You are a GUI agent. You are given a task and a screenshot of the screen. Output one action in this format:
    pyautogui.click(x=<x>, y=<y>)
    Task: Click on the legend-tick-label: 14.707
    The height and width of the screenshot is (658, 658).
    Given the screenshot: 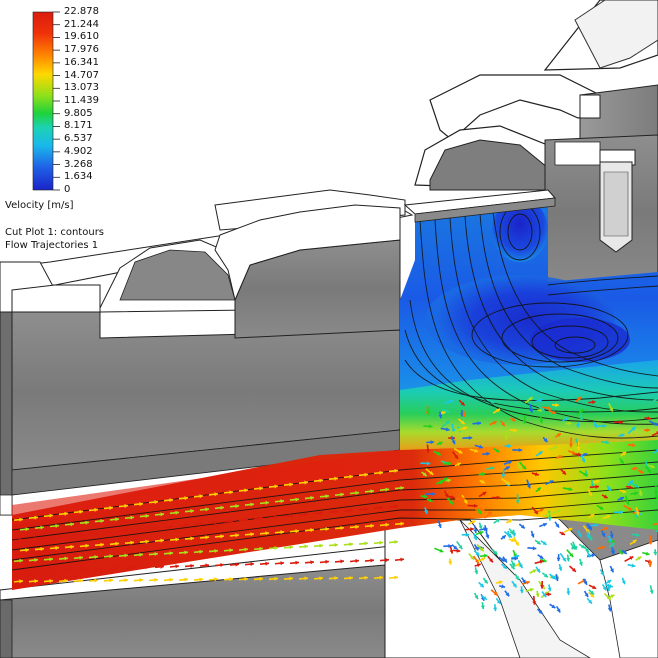 What is the action you would take?
    pyautogui.click(x=81, y=75)
    